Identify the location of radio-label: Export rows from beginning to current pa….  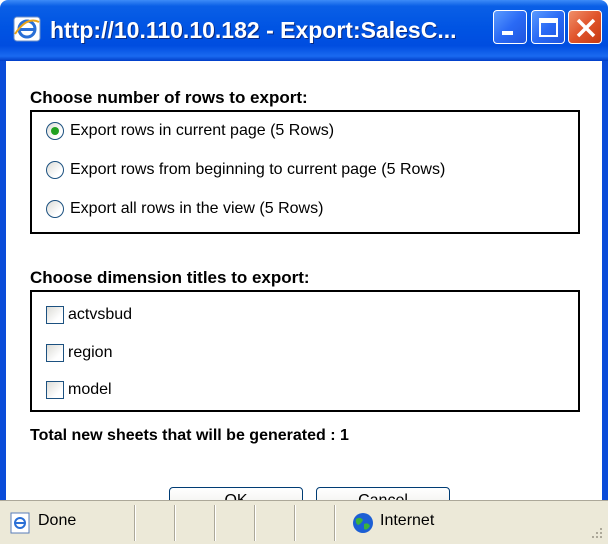
(258, 169).